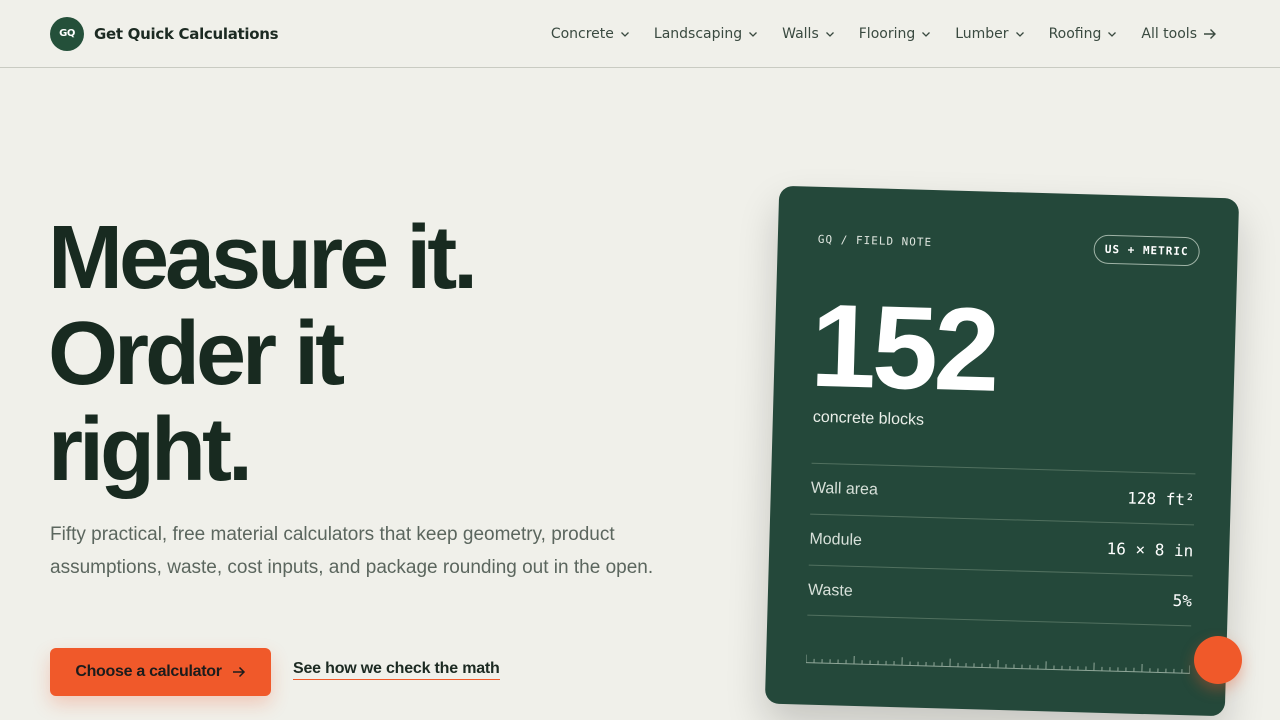 The width and height of the screenshot is (1280, 720). Describe the element at coordinates (868, 418) in the screenshot. I see `result-unit: concrete blocks` at that location.